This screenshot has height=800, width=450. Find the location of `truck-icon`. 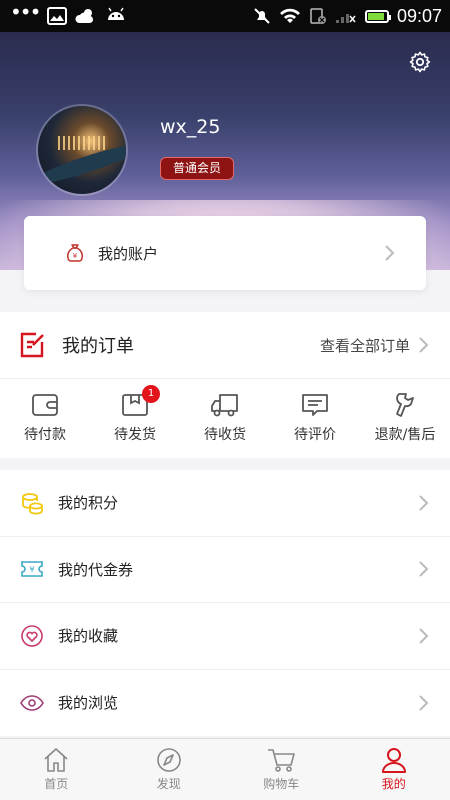

truck-icon is located at coordinates (224, 405).